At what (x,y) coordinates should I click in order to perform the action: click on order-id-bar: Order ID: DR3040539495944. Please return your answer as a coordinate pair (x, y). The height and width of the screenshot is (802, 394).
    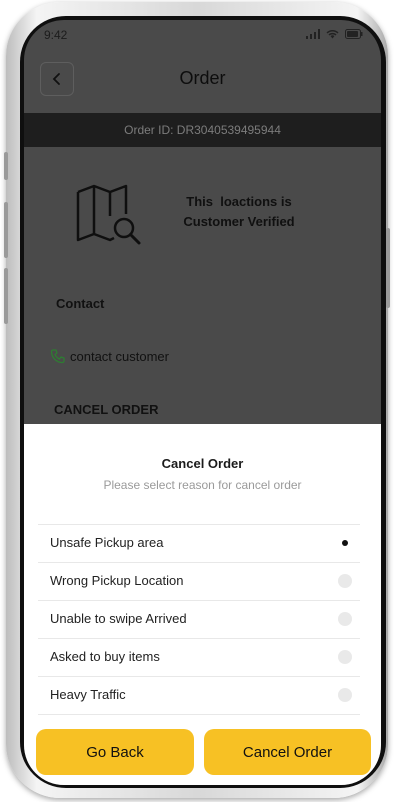
    Looking at the image, I should click on (202, 130).